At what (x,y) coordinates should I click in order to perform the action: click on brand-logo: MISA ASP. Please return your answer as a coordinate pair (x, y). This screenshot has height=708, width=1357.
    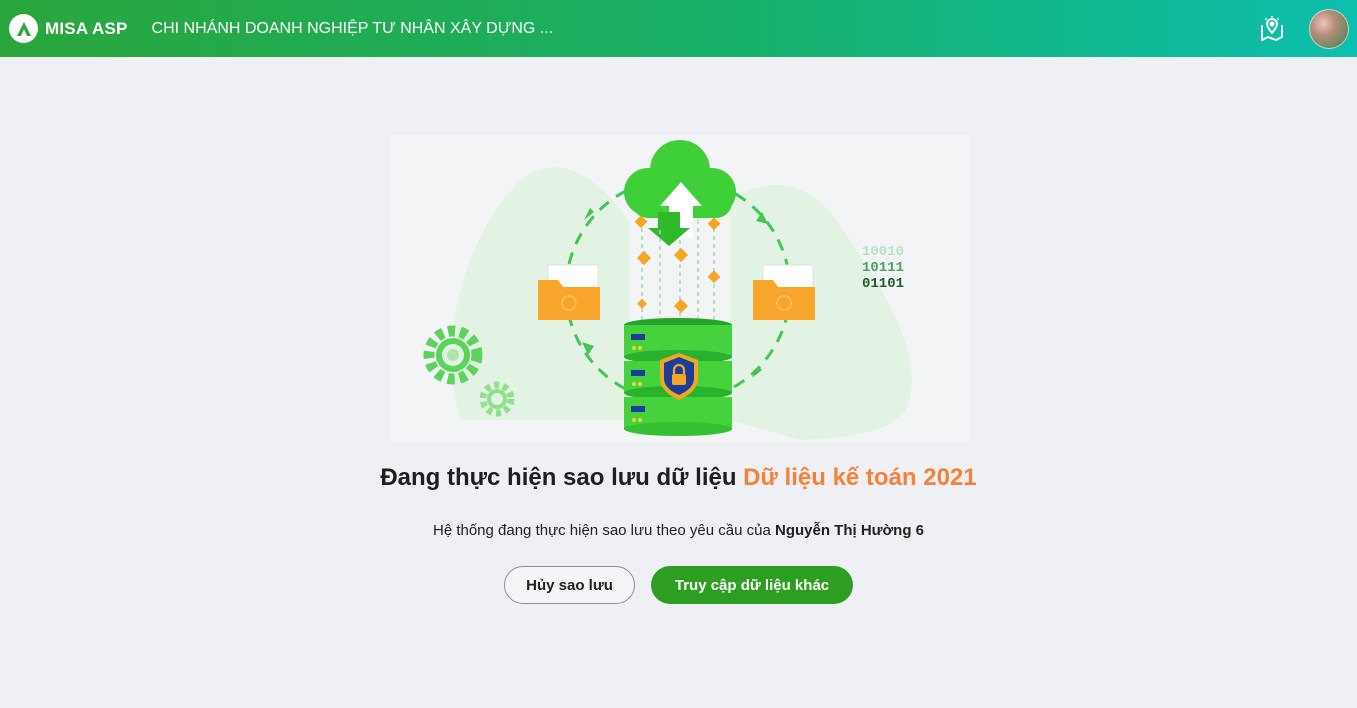
    Looking at the image, I should click on (68, 28).